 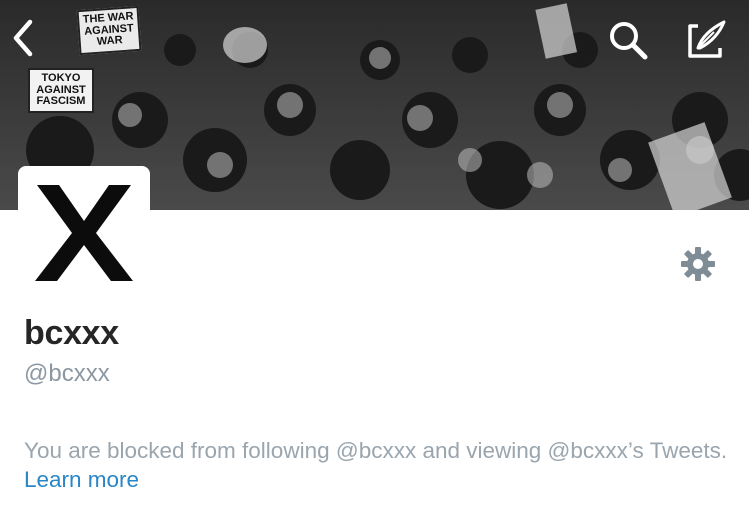 I want to click on profile-handle: @bcxxx, so click(x=67, y=373).